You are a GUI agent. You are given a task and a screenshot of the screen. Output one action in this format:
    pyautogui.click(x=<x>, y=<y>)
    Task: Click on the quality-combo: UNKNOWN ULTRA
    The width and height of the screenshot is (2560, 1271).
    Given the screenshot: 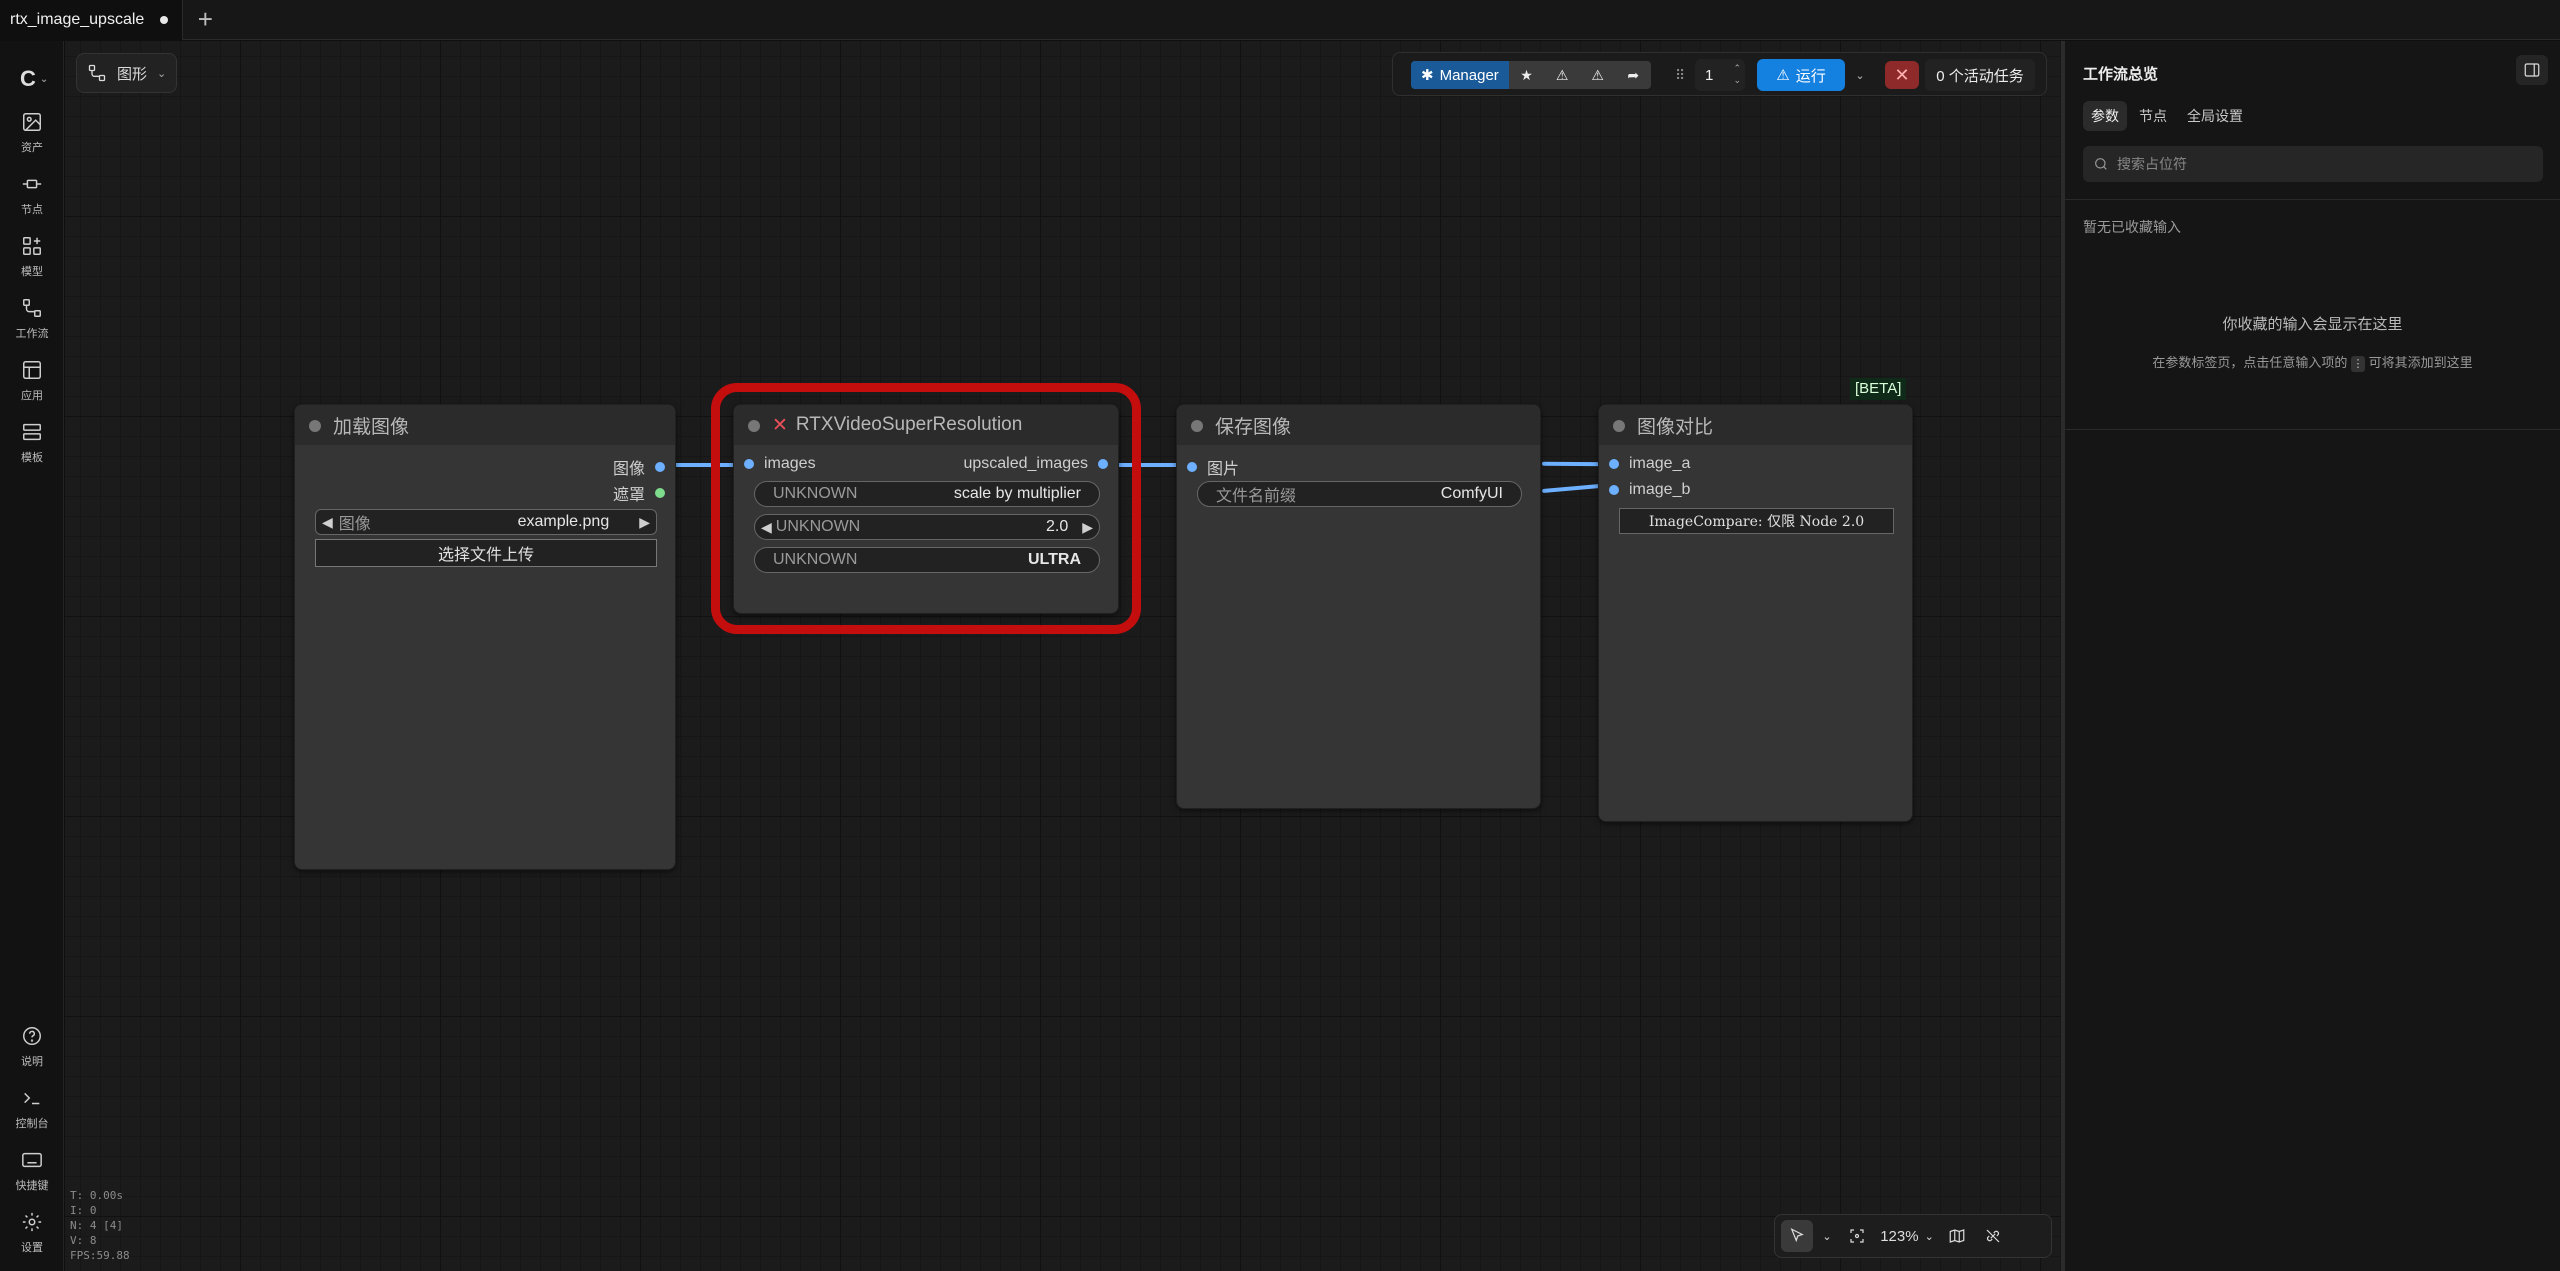 What is the action you would take?
    pyautogui.click(x=927, y=560)
    